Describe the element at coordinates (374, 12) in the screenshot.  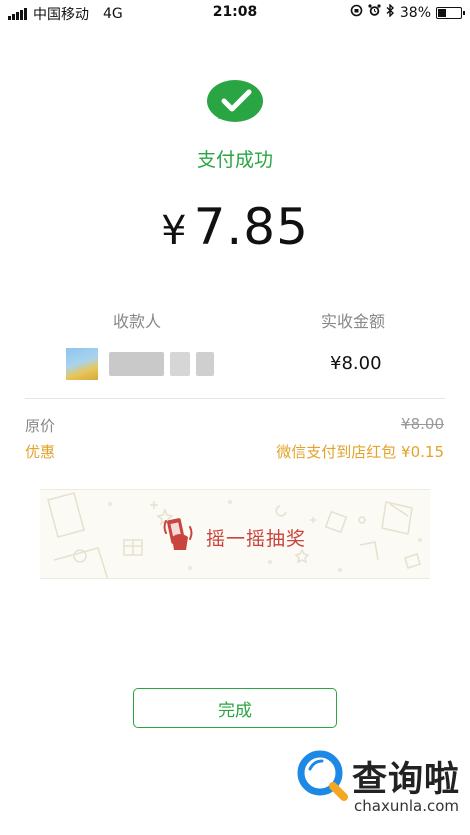
I see `alarm-icon` at that location.